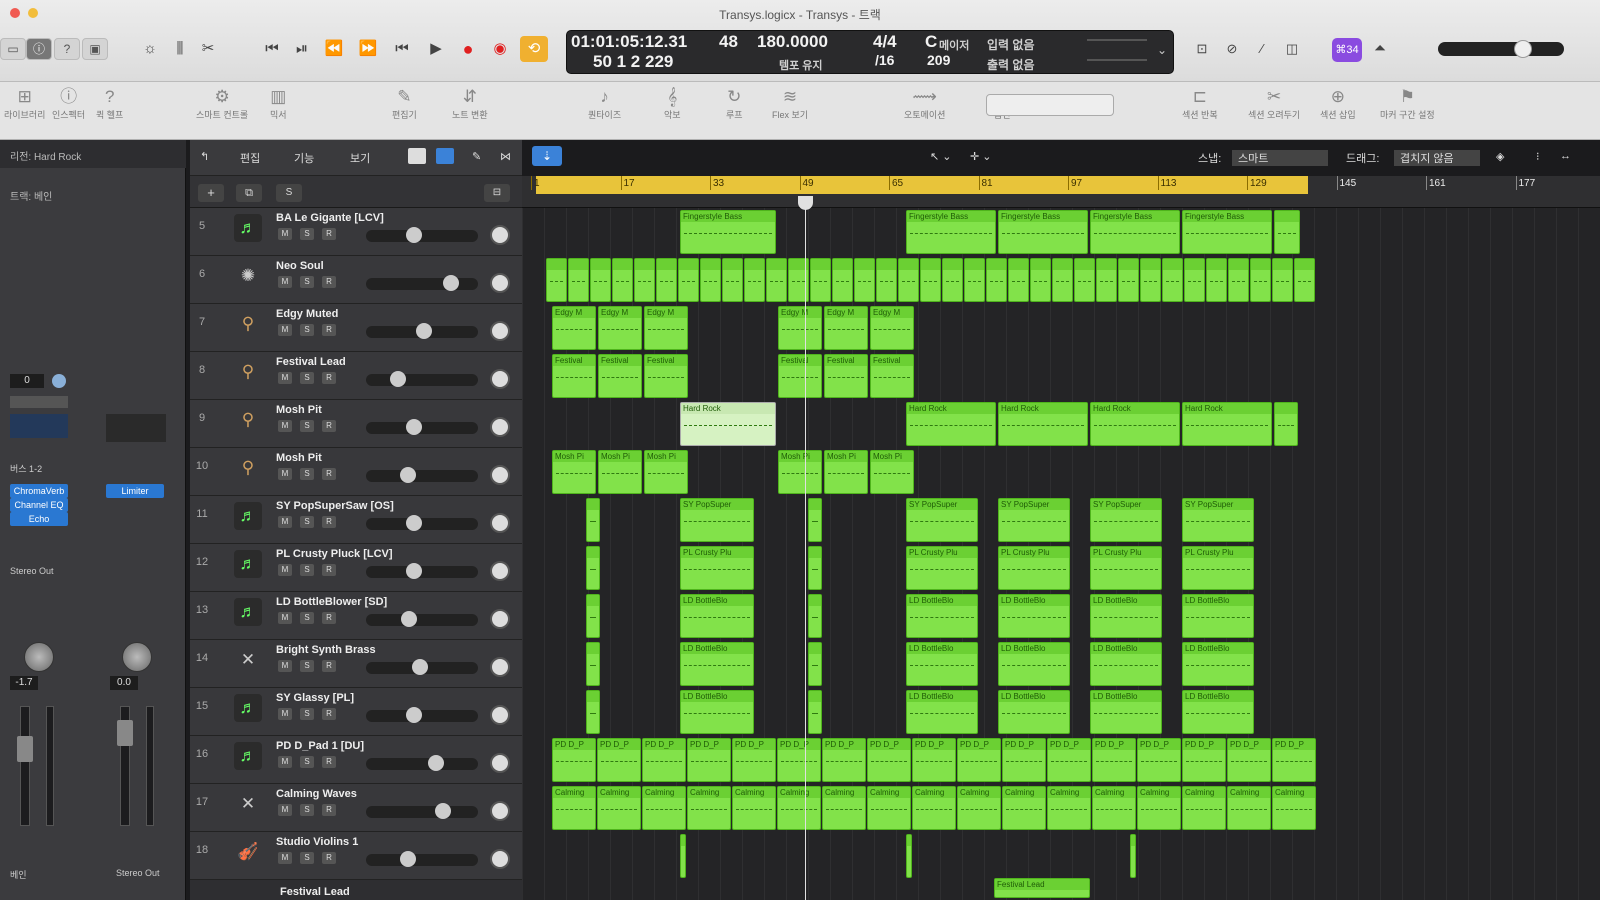 This screenshot has height=900, width=1600. What do you see at coordinates (1500, 156) in the screenshot?
I see `waveform-zoom-icon: ◈` at bounding box center [1500, 156].